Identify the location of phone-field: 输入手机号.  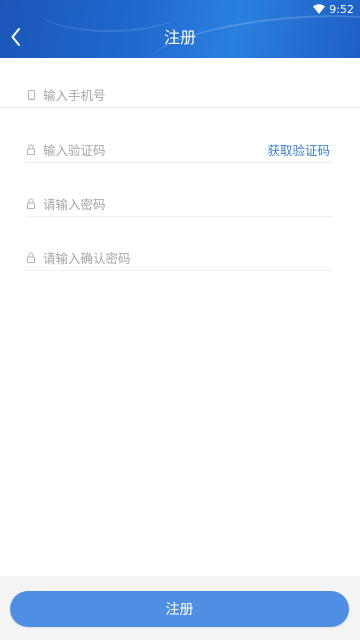
(180, 95).